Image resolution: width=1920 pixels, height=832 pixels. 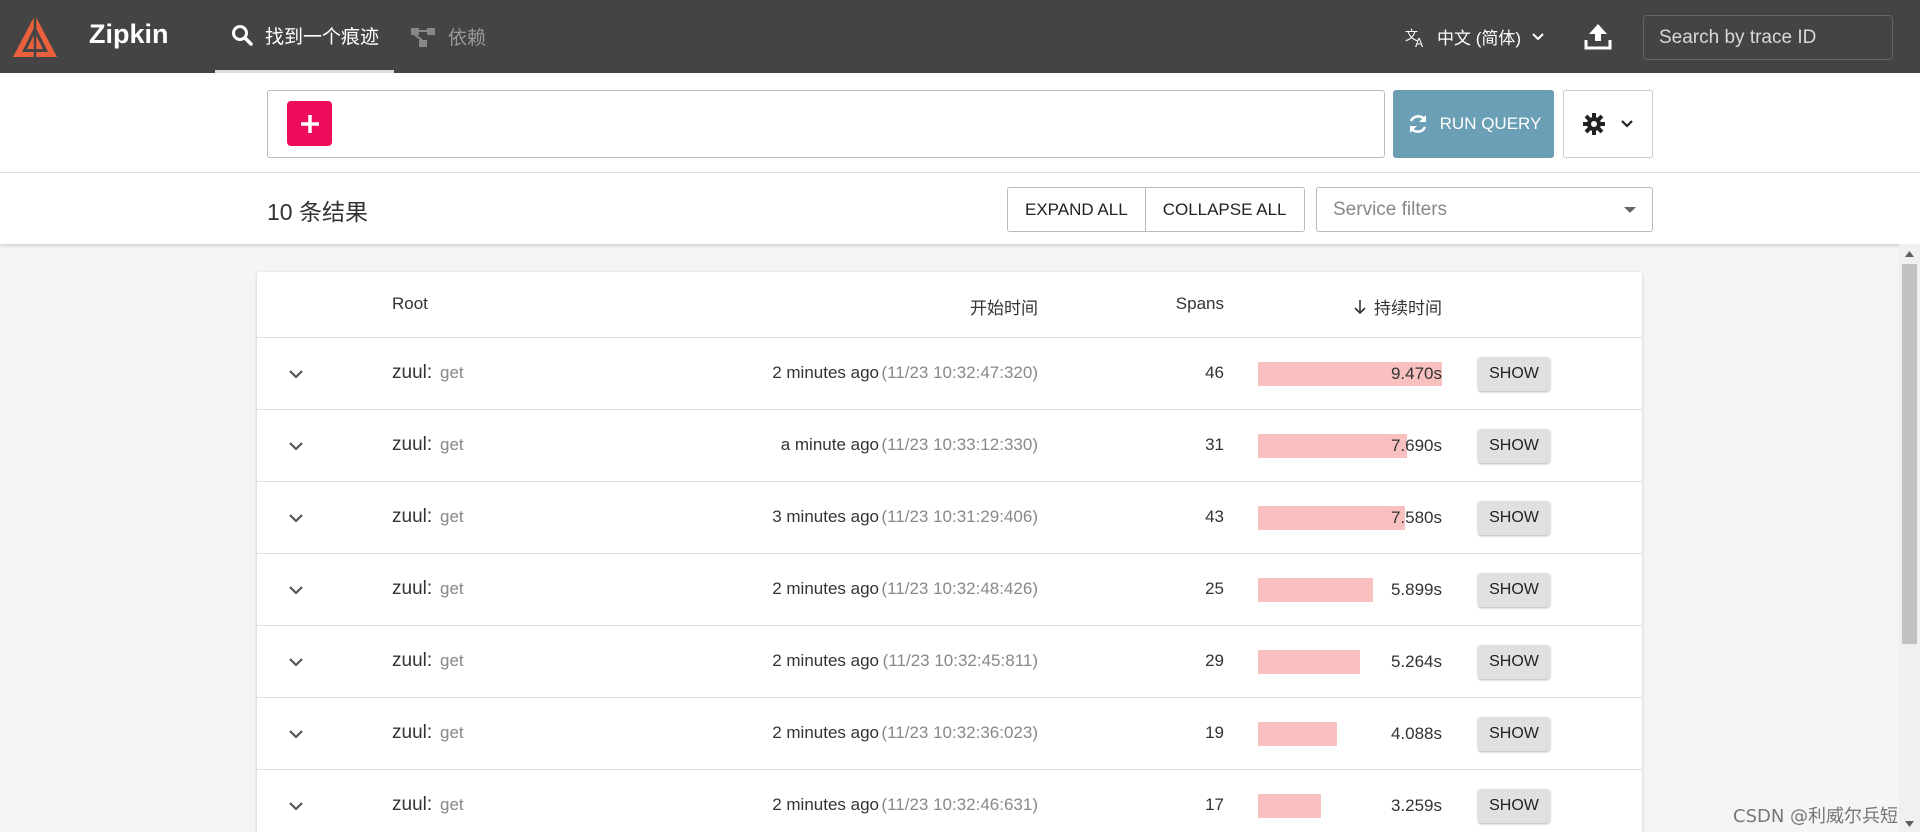 What do you see at coordinates (826, 124) in the screenshot?
I see `query-criteria-input` at bounding box center [826, 124].